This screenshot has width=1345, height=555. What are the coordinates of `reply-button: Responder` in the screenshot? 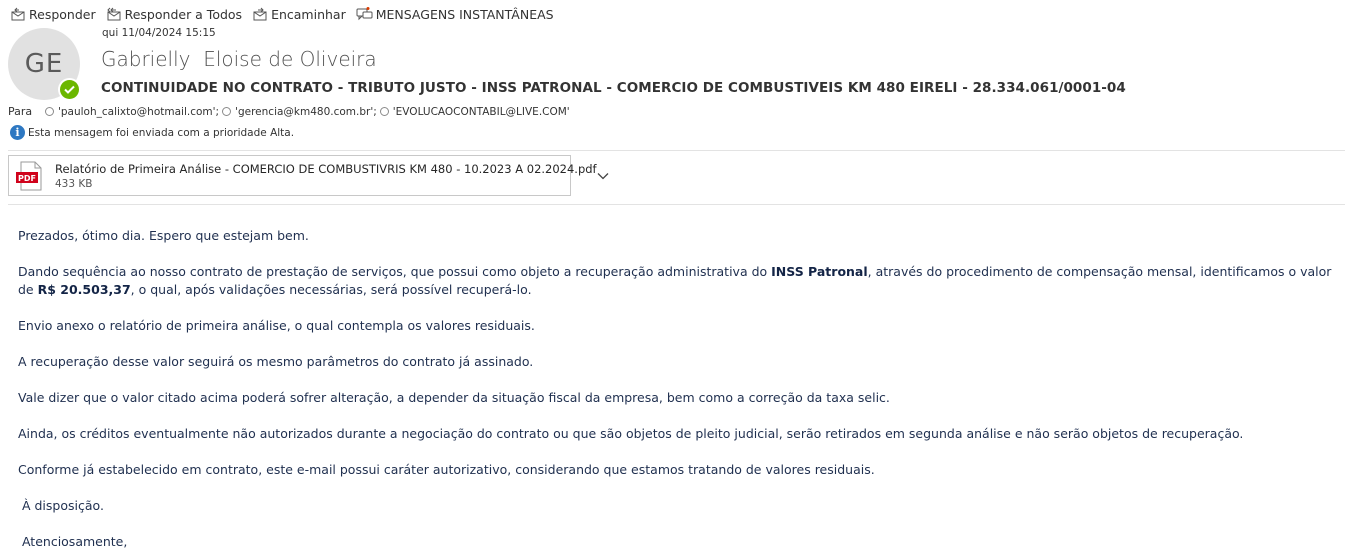 It's located at (53, 14).